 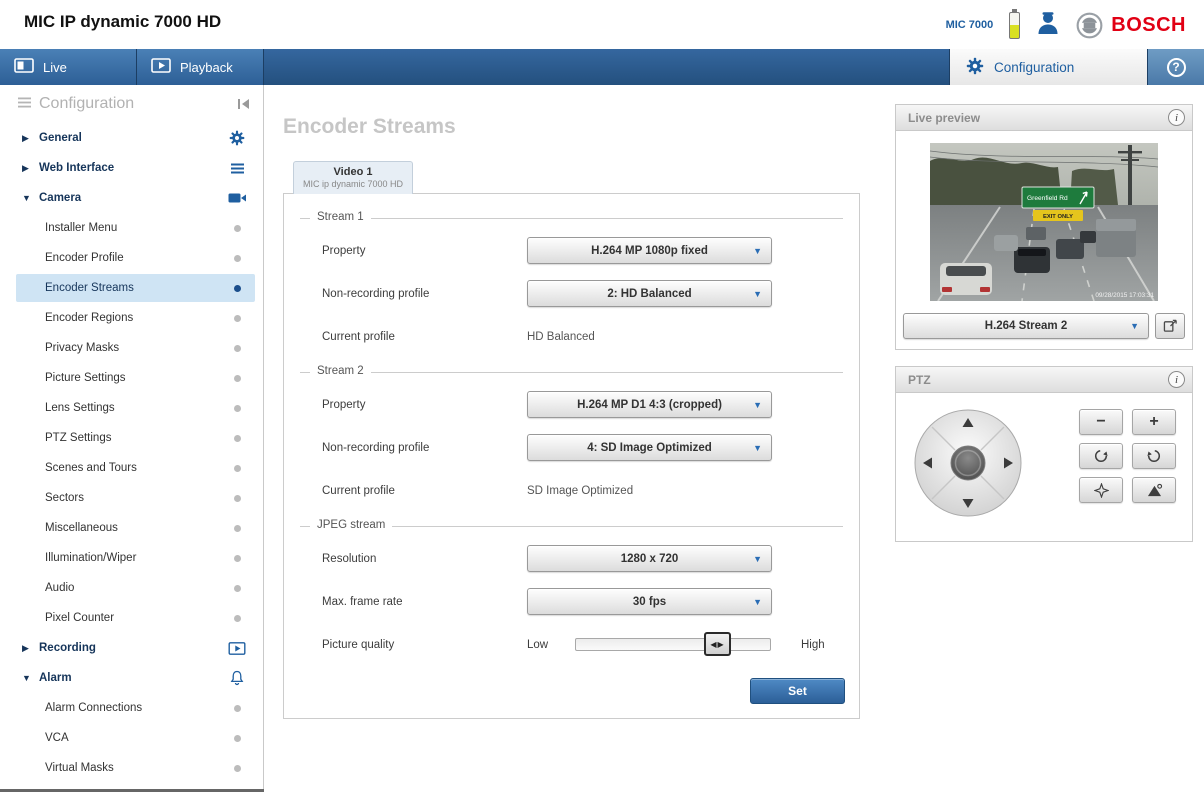 I want to click on ptz-buttons: − +, so click(x=1127, y=456).